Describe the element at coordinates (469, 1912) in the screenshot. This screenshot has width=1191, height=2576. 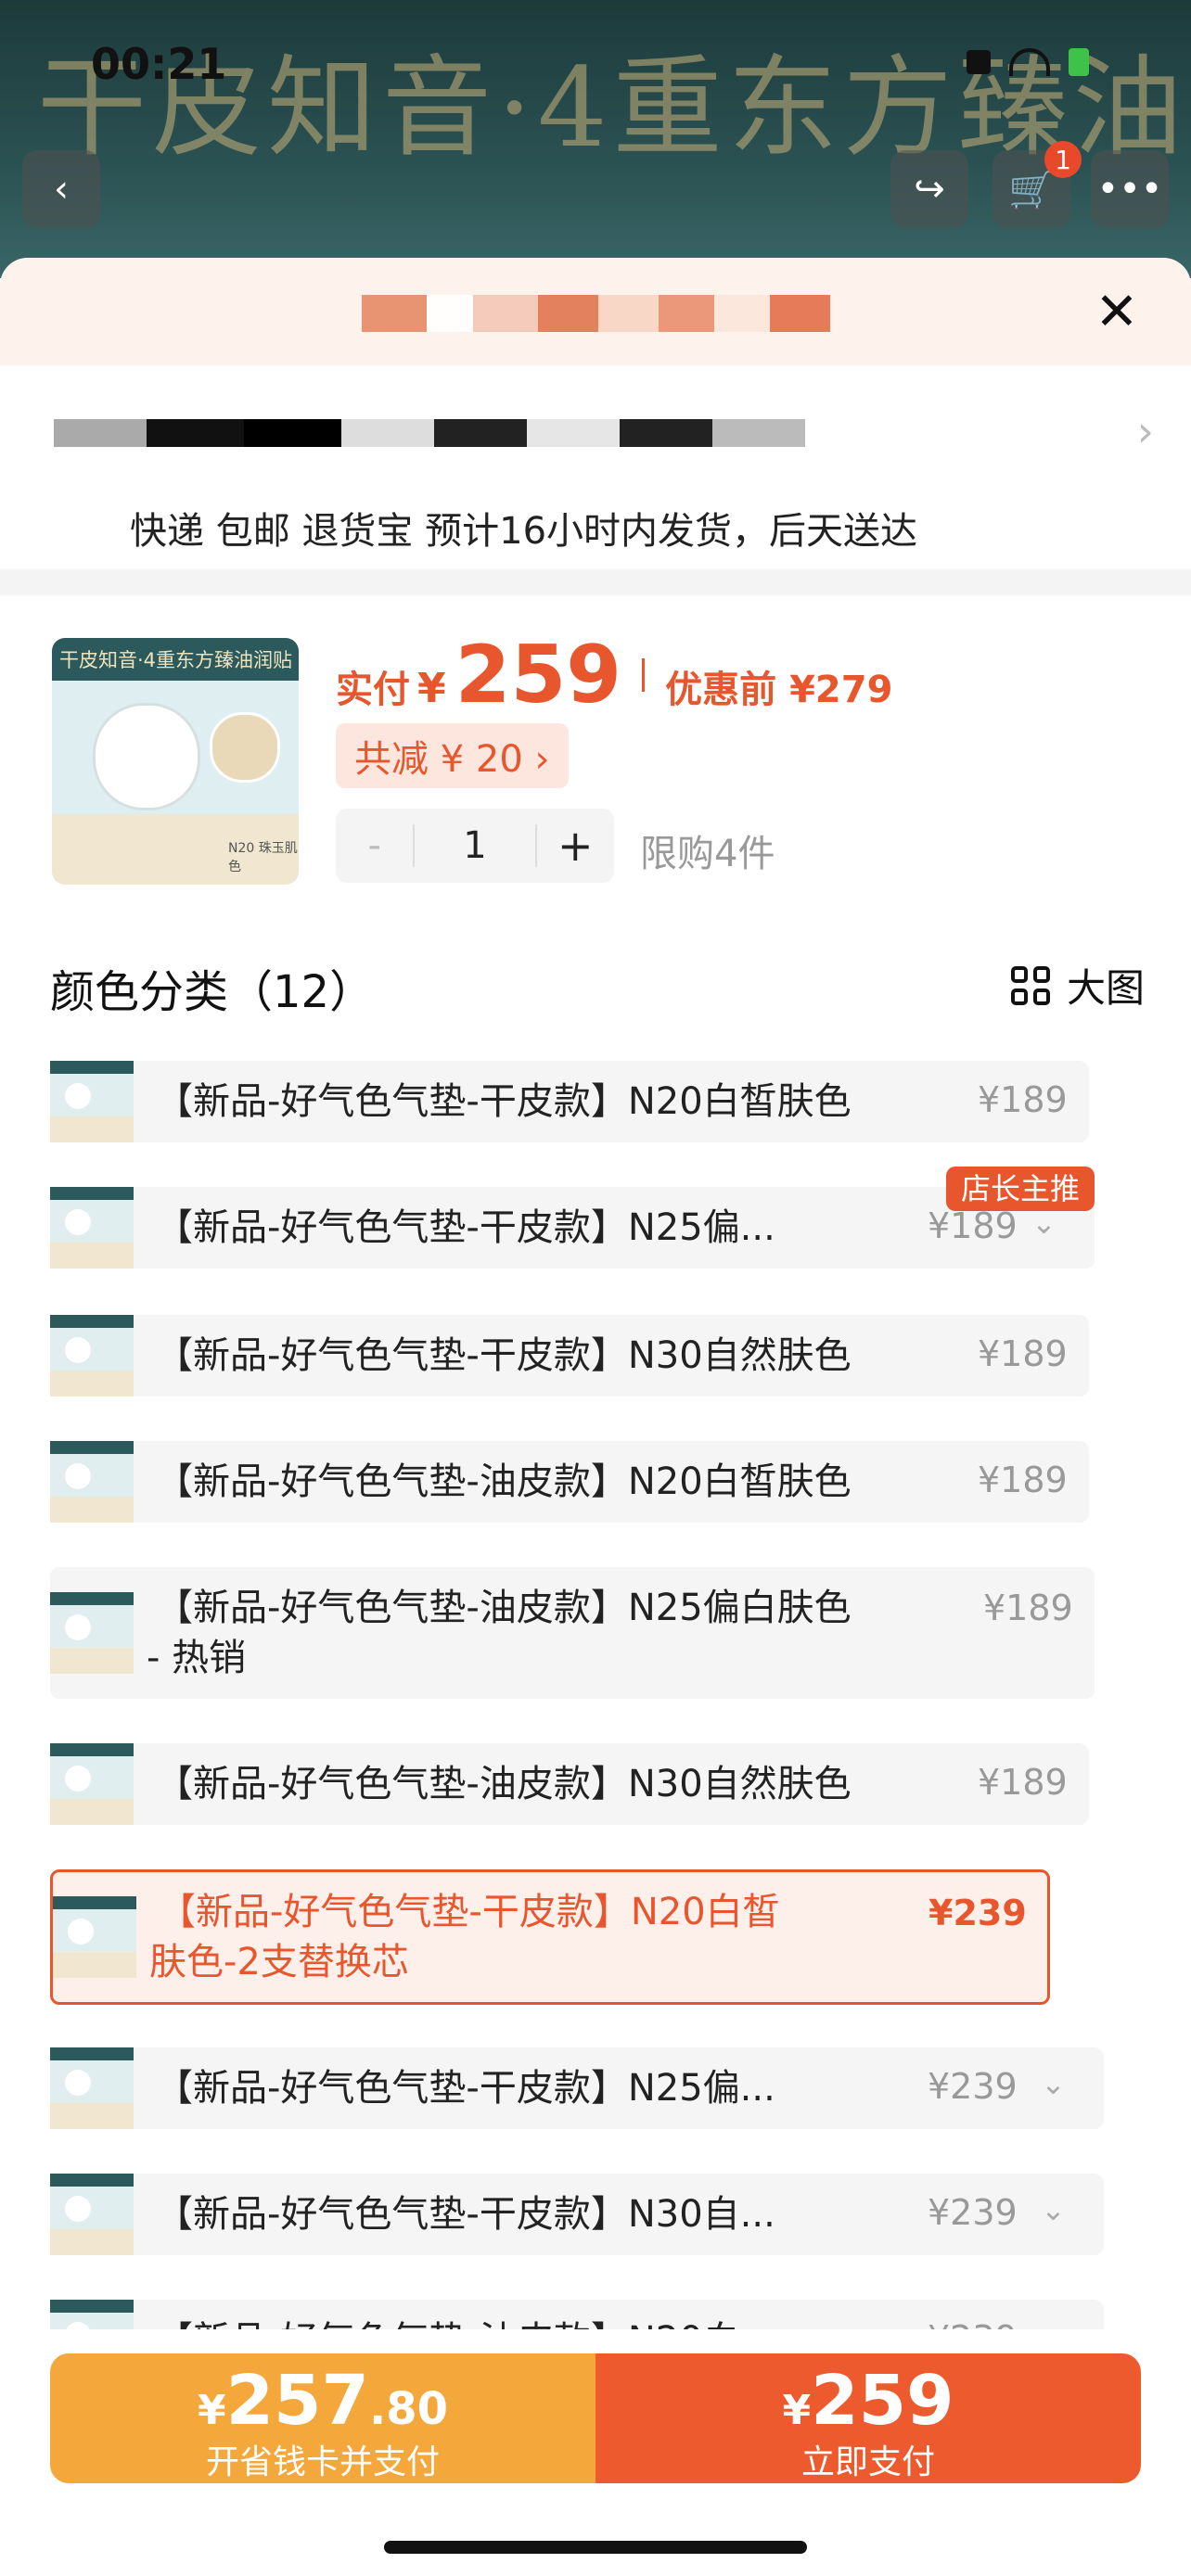
I see `option-label: 【新品-好气色气垫-干皮款】N20白皙` at that location.